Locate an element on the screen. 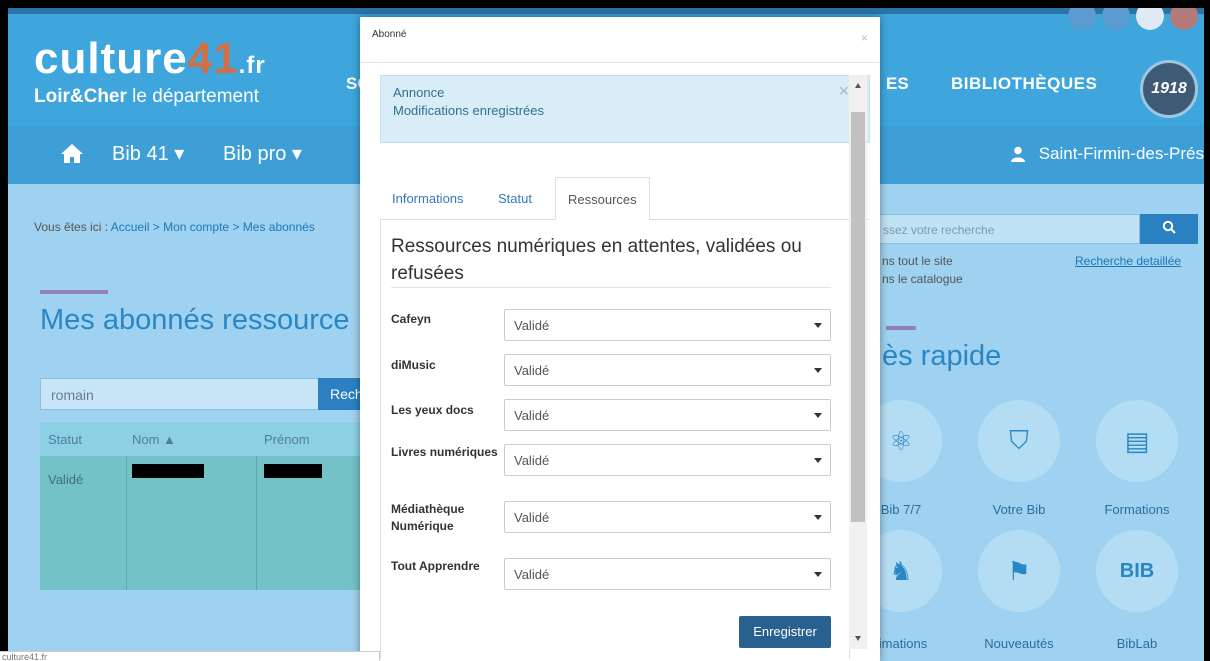  alert-title: Annonce is located at coordinates (419, 92).